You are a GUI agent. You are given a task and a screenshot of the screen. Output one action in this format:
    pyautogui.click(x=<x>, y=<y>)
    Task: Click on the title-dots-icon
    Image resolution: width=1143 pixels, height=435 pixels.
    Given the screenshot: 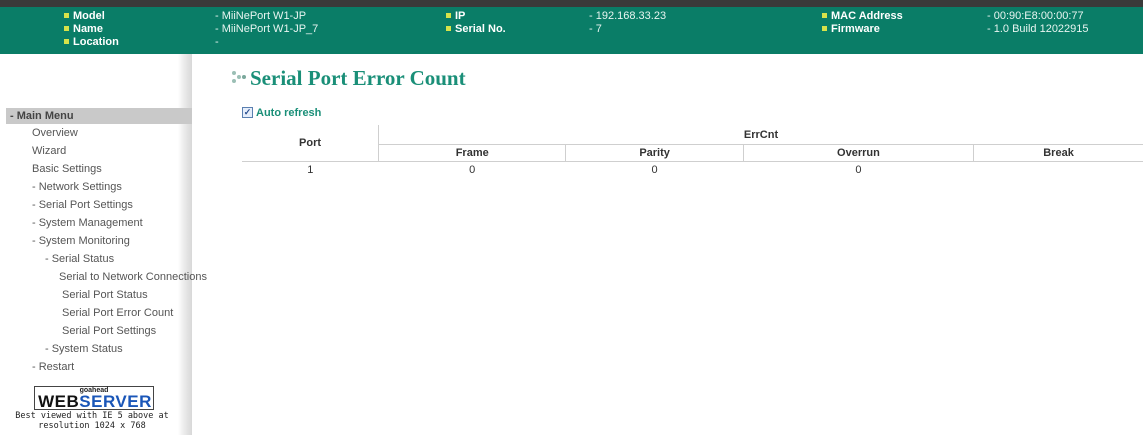 What is the action you would take?
    pyautogui.click(x=240, y=78)
    